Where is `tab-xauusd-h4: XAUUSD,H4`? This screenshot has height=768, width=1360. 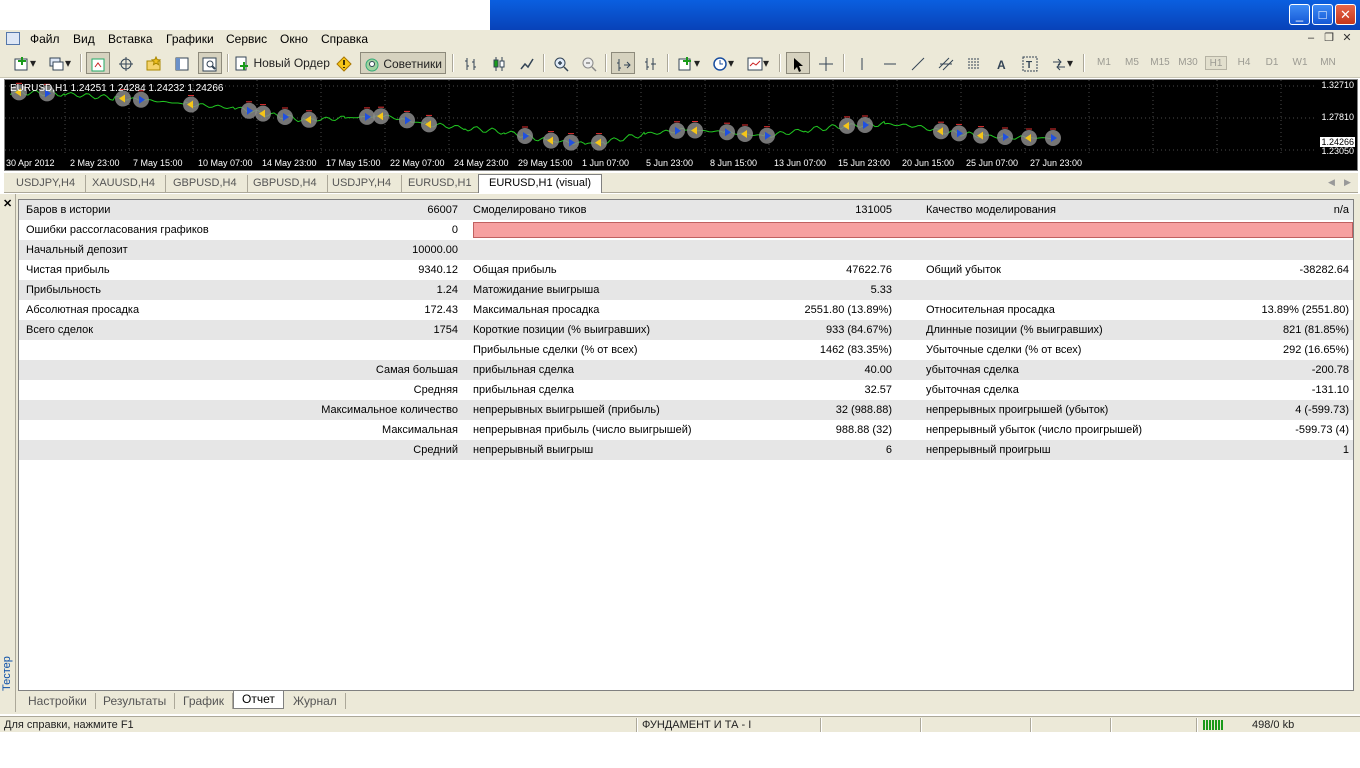 tab-xauusd-h4: XAUUSD,H4 is located at coordinates (124, 183).